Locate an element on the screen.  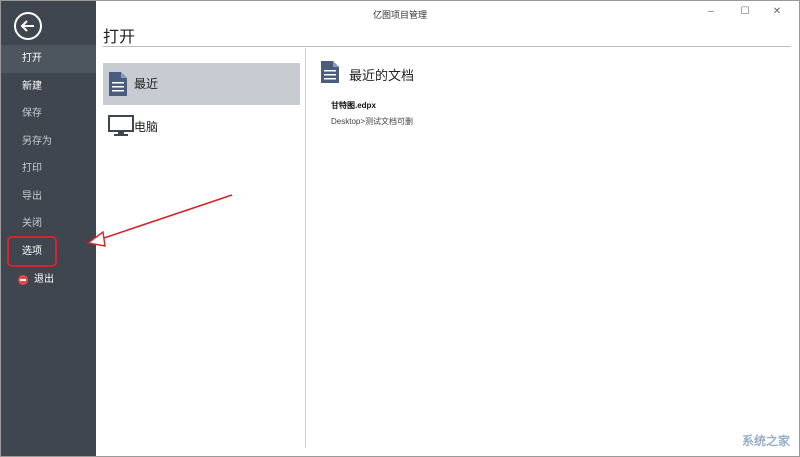
source-recent: 最近 is located at coordinates (201, 84).